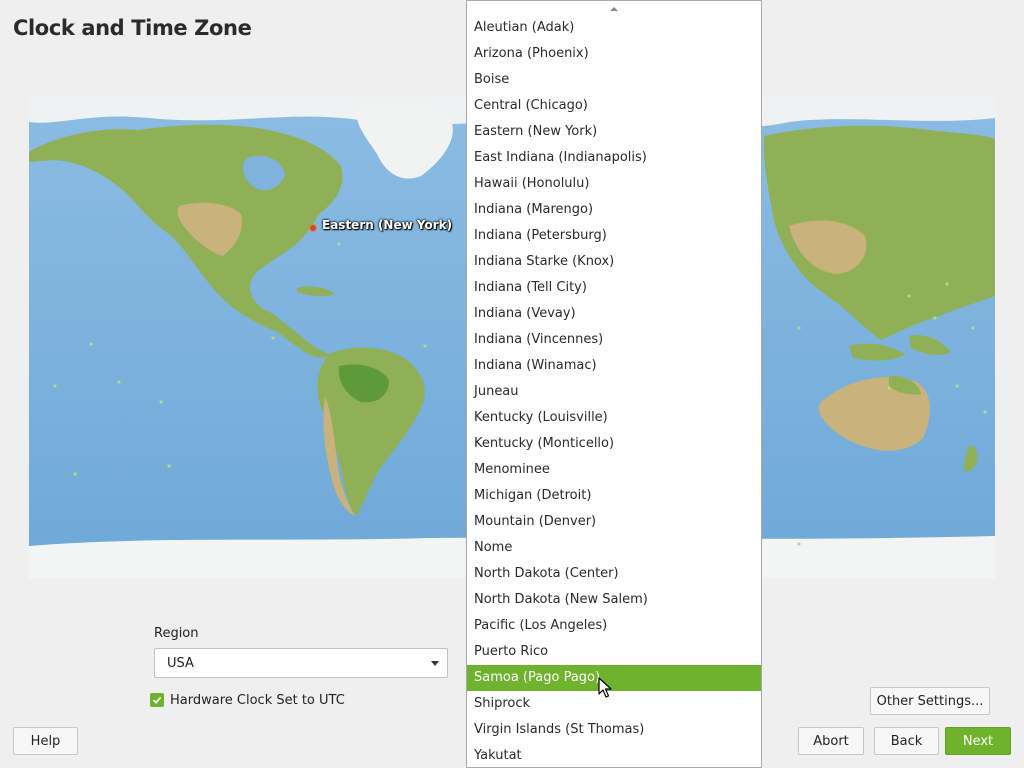 Image resolution: width=1024 pixels, height=768 pixels. I want to click on timezone-option: Menominee, so click(614, 470).